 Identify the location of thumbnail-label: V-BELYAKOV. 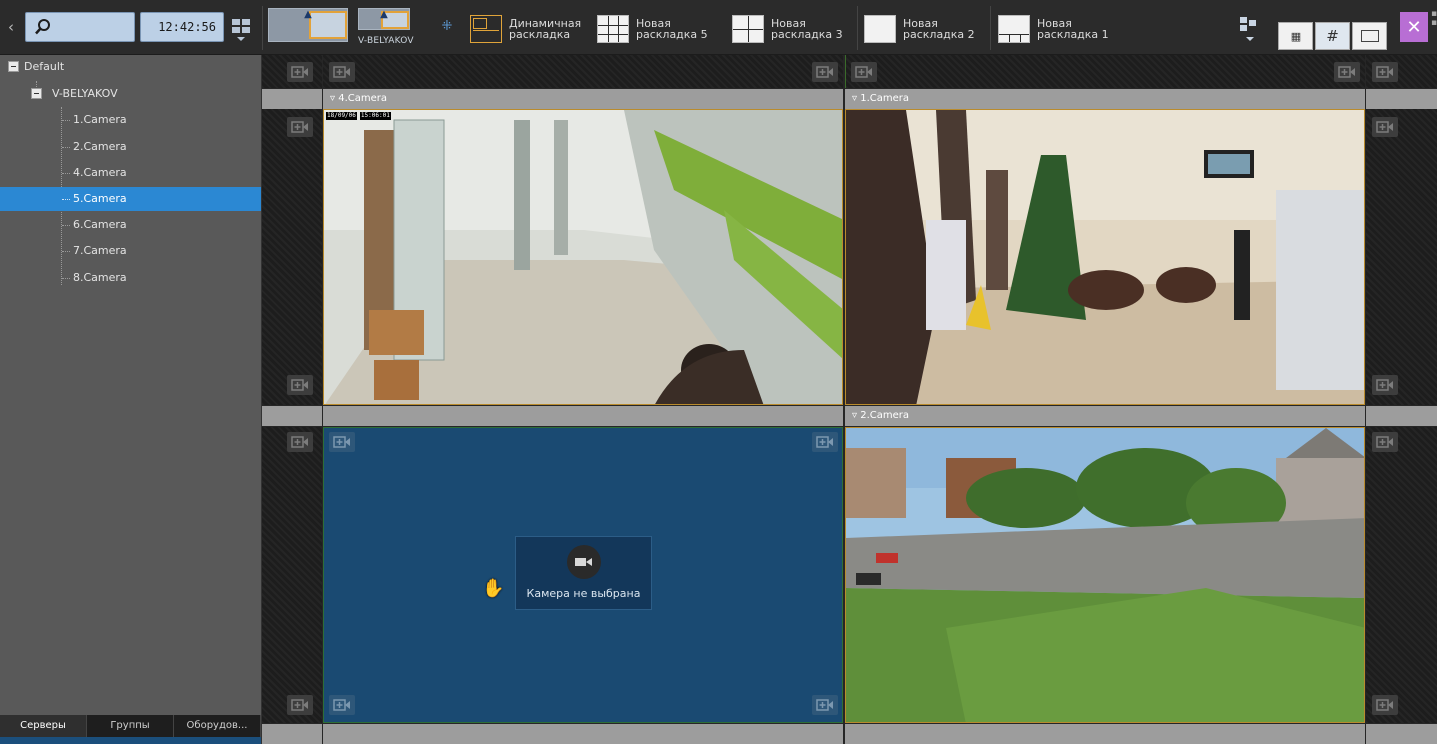
(386, 41).